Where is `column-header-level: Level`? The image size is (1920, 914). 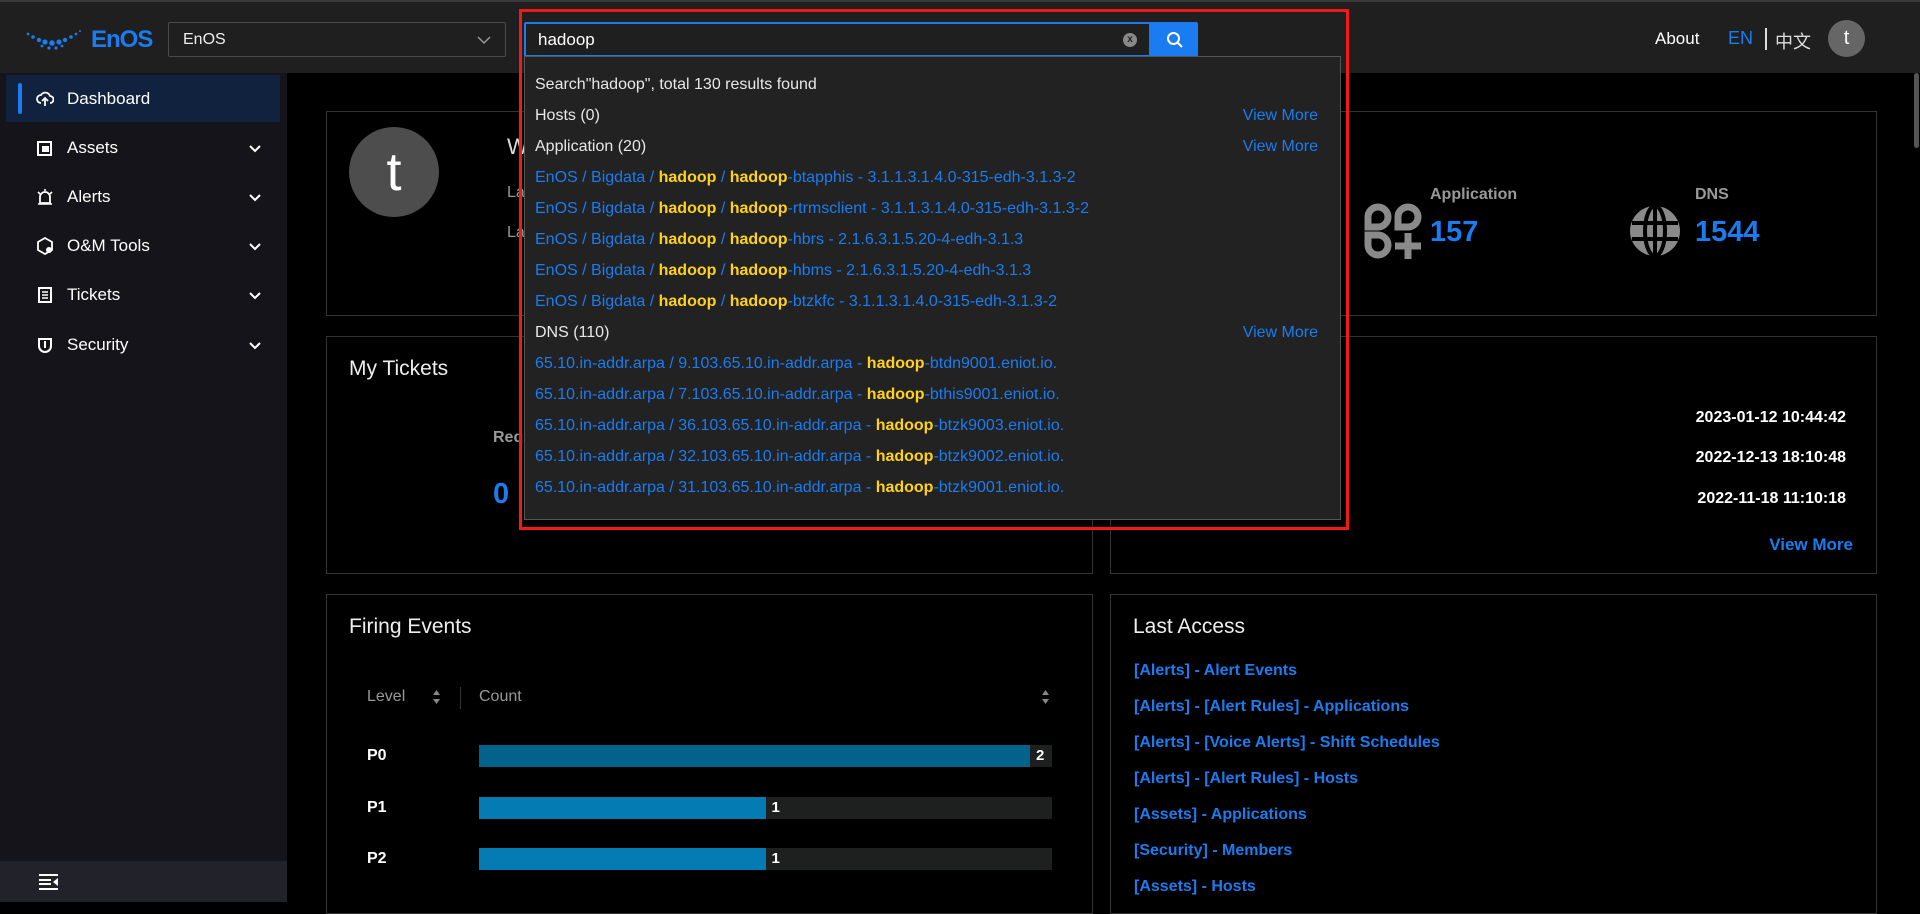
column-header-level: Level is located at coordinates (386, 697).